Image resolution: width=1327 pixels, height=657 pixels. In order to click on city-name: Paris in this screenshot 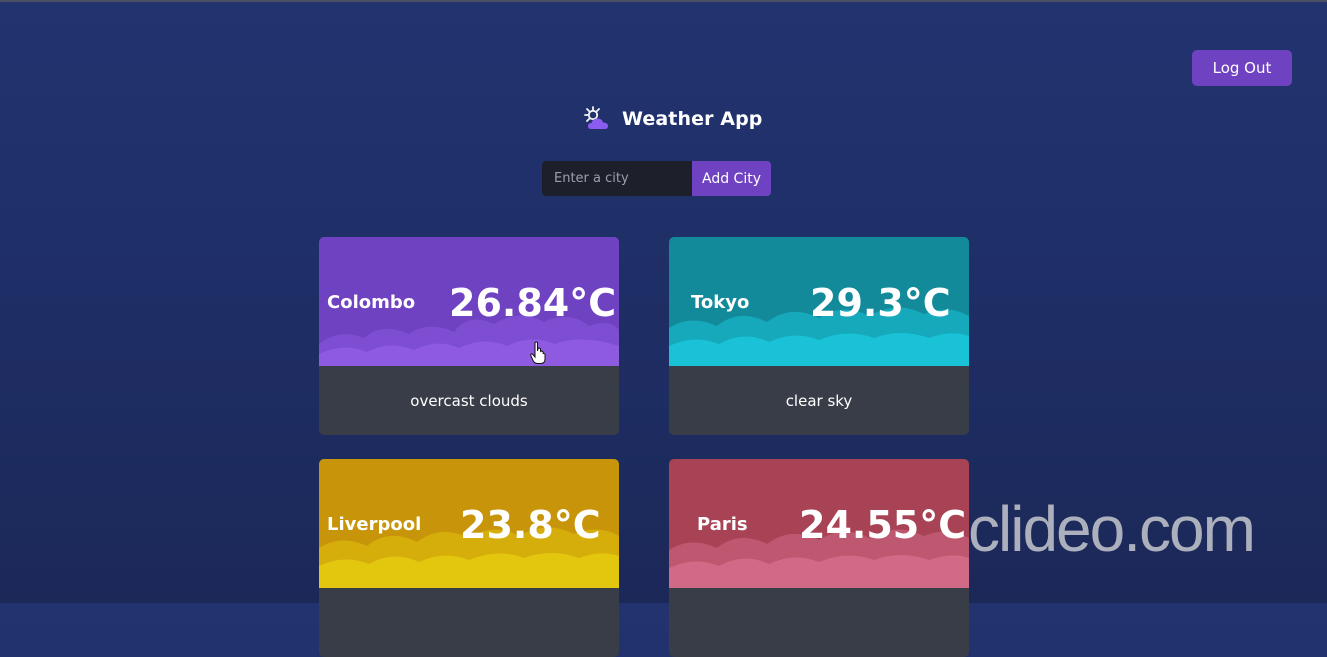, I will do `click(722, 524)`.